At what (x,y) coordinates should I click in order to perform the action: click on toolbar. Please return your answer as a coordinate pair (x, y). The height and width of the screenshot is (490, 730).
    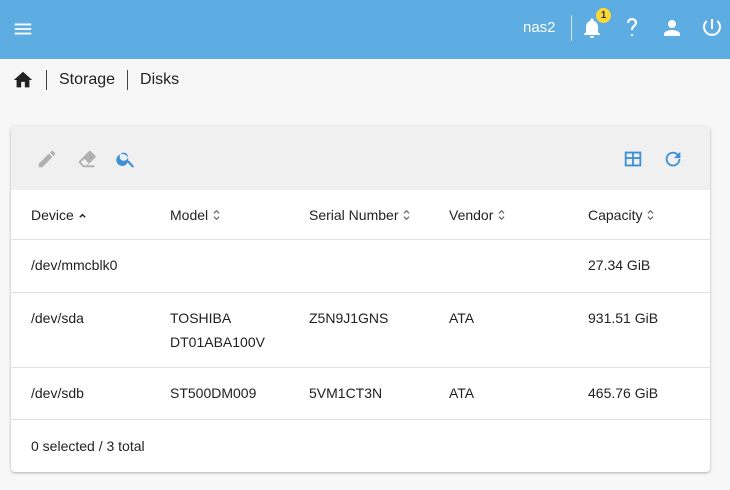
    Looking at the image, I should click on (360, 158).